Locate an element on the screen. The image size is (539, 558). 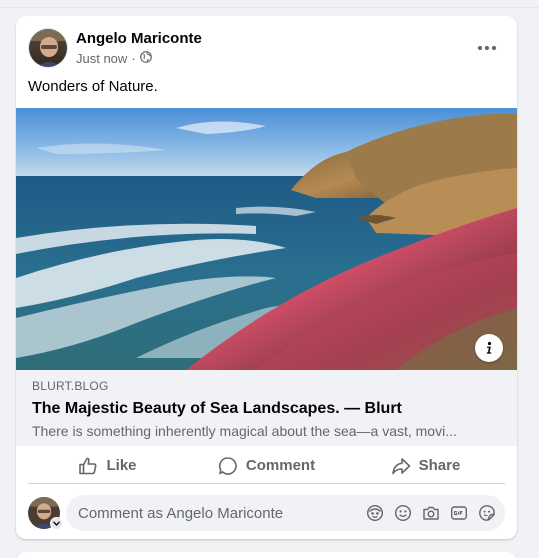
avatar-sticker-icon is located at coordinates (375, 513).